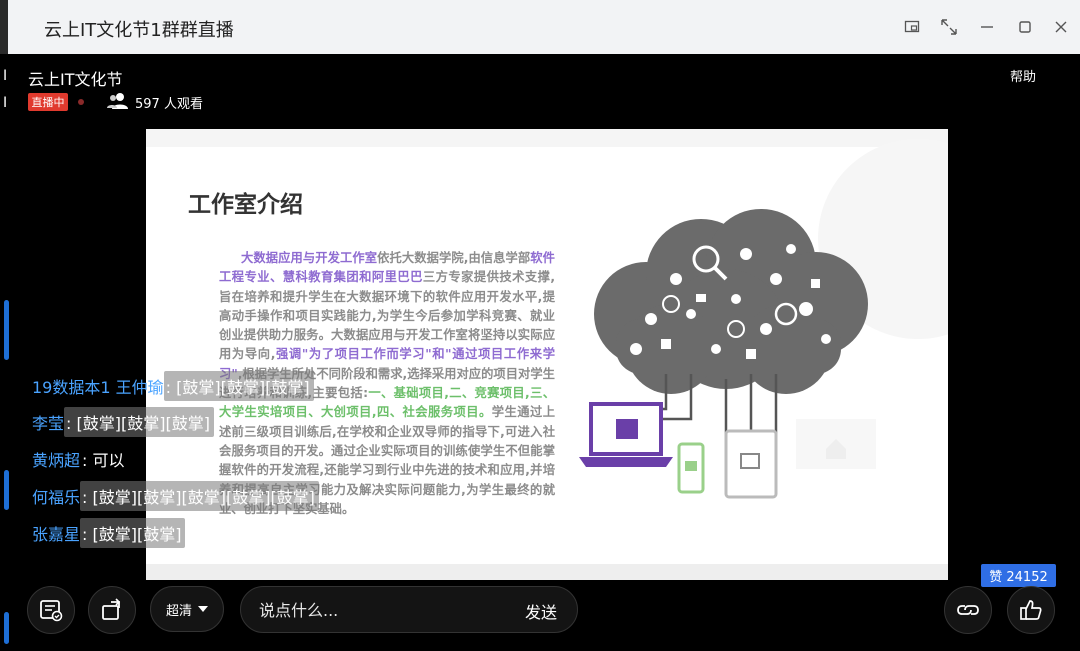 The height and width of the screenshot is (651, 1080). I want to click on chat-message: 黄炳超 : 可以, so click(78, 459).